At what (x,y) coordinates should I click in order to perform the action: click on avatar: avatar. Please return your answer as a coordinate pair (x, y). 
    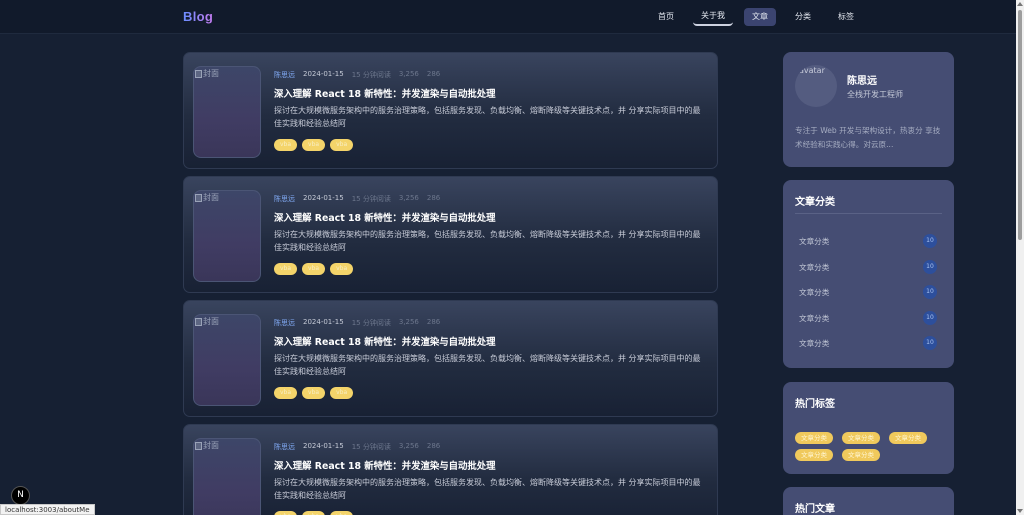
    Looking at the image, I should click on (816, 86).